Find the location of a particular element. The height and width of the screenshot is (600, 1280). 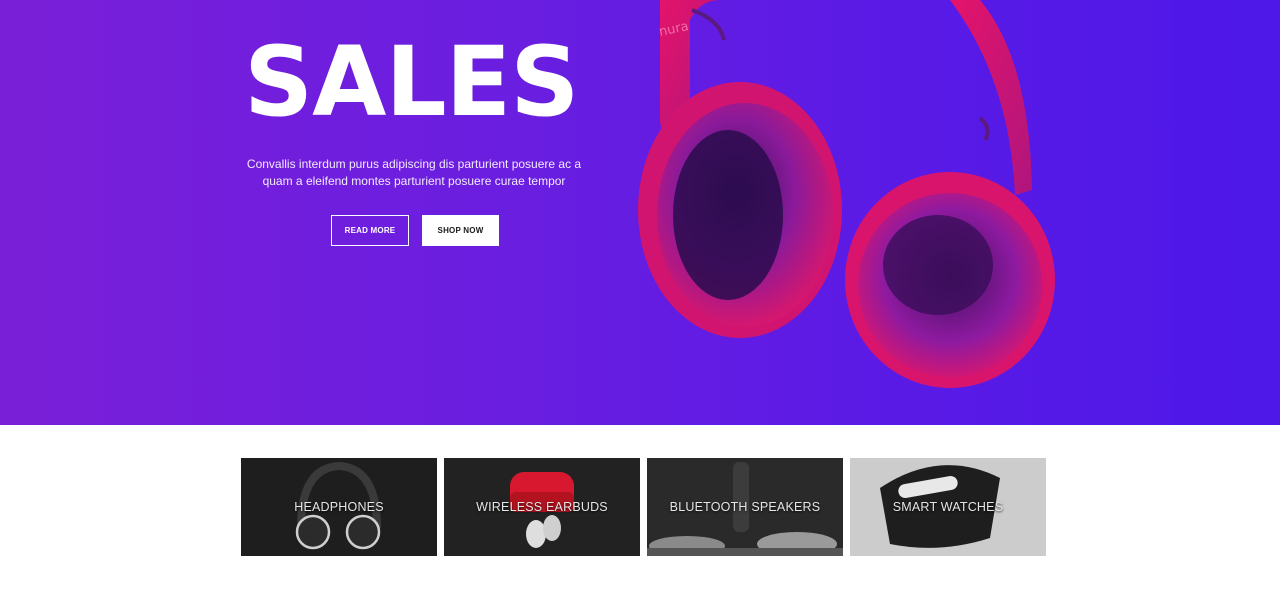

hero-title: SALES is located at coordinates (411, 82).